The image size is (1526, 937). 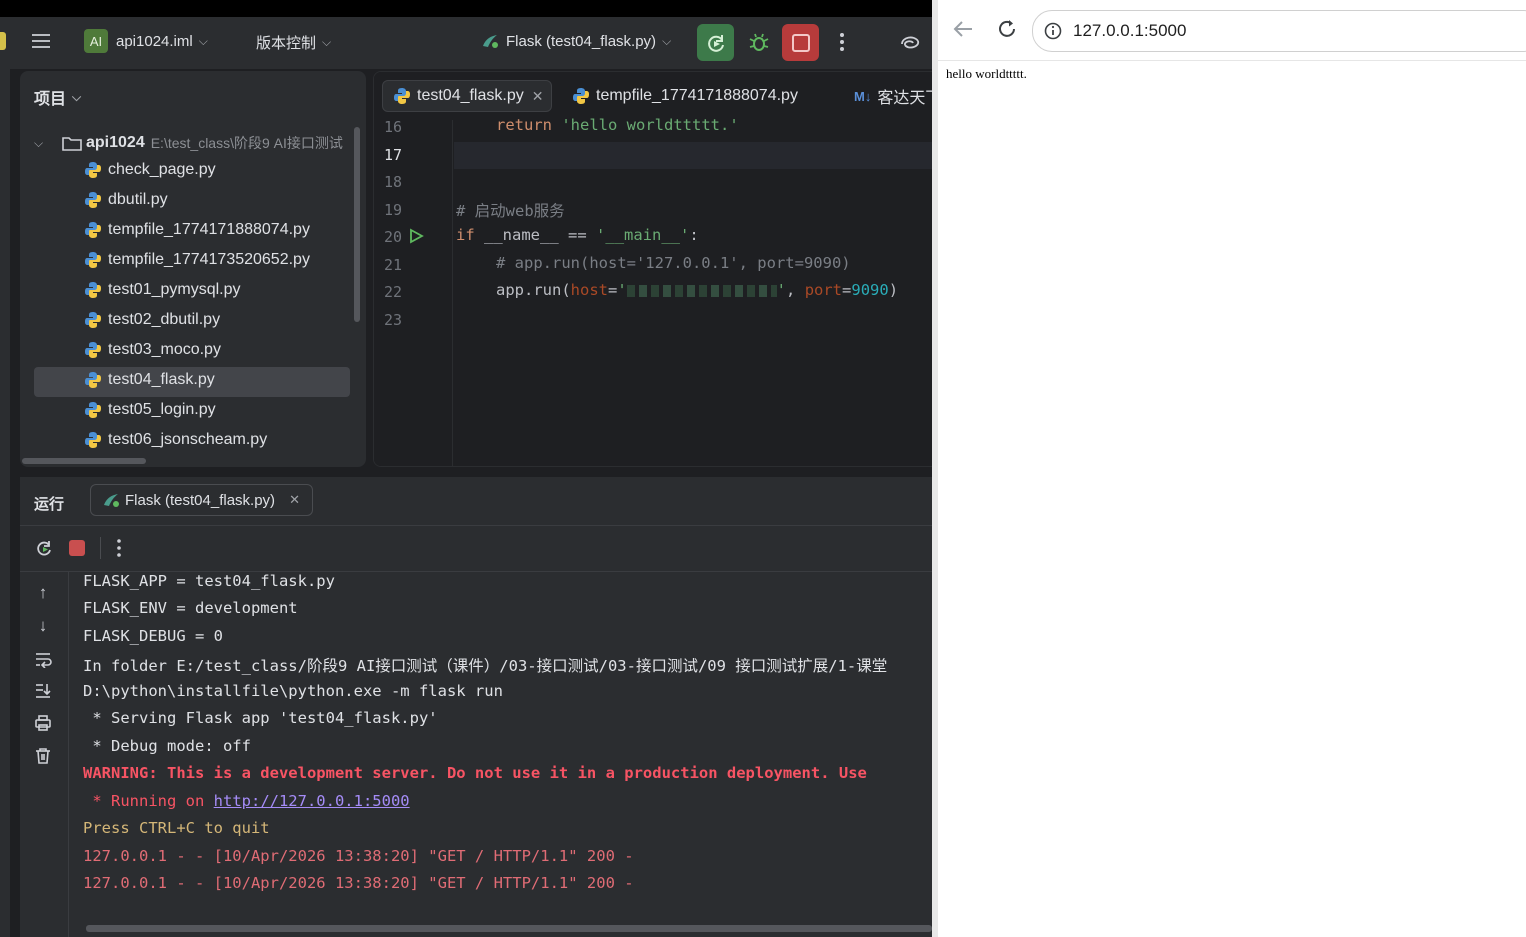 I want to click on markdown-icon: M↓, so click(x=863, y=96).